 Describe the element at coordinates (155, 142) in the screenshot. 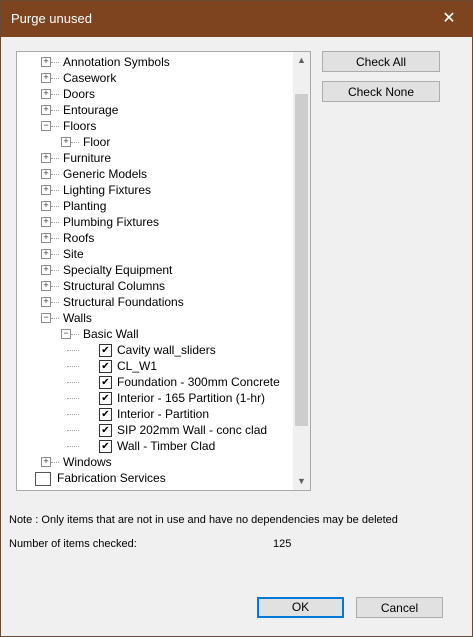

I see `tree-row: + Floor` at that location.